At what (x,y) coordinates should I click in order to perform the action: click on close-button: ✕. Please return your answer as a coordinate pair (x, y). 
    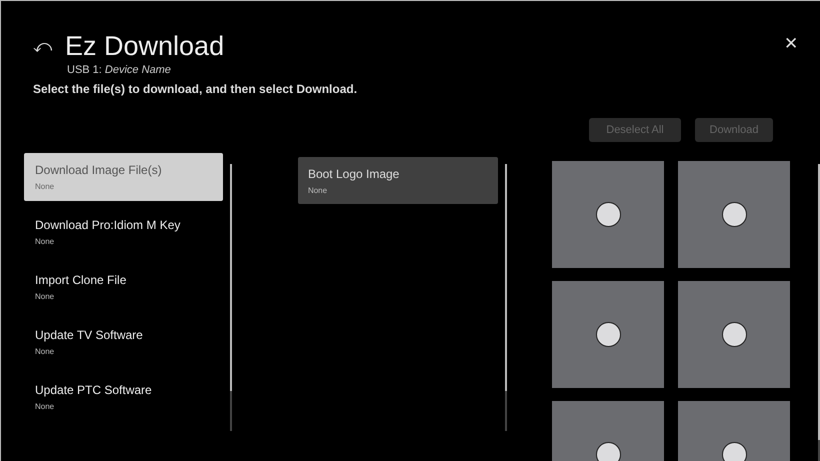
    Looking at the image, I should click on (791, 43).